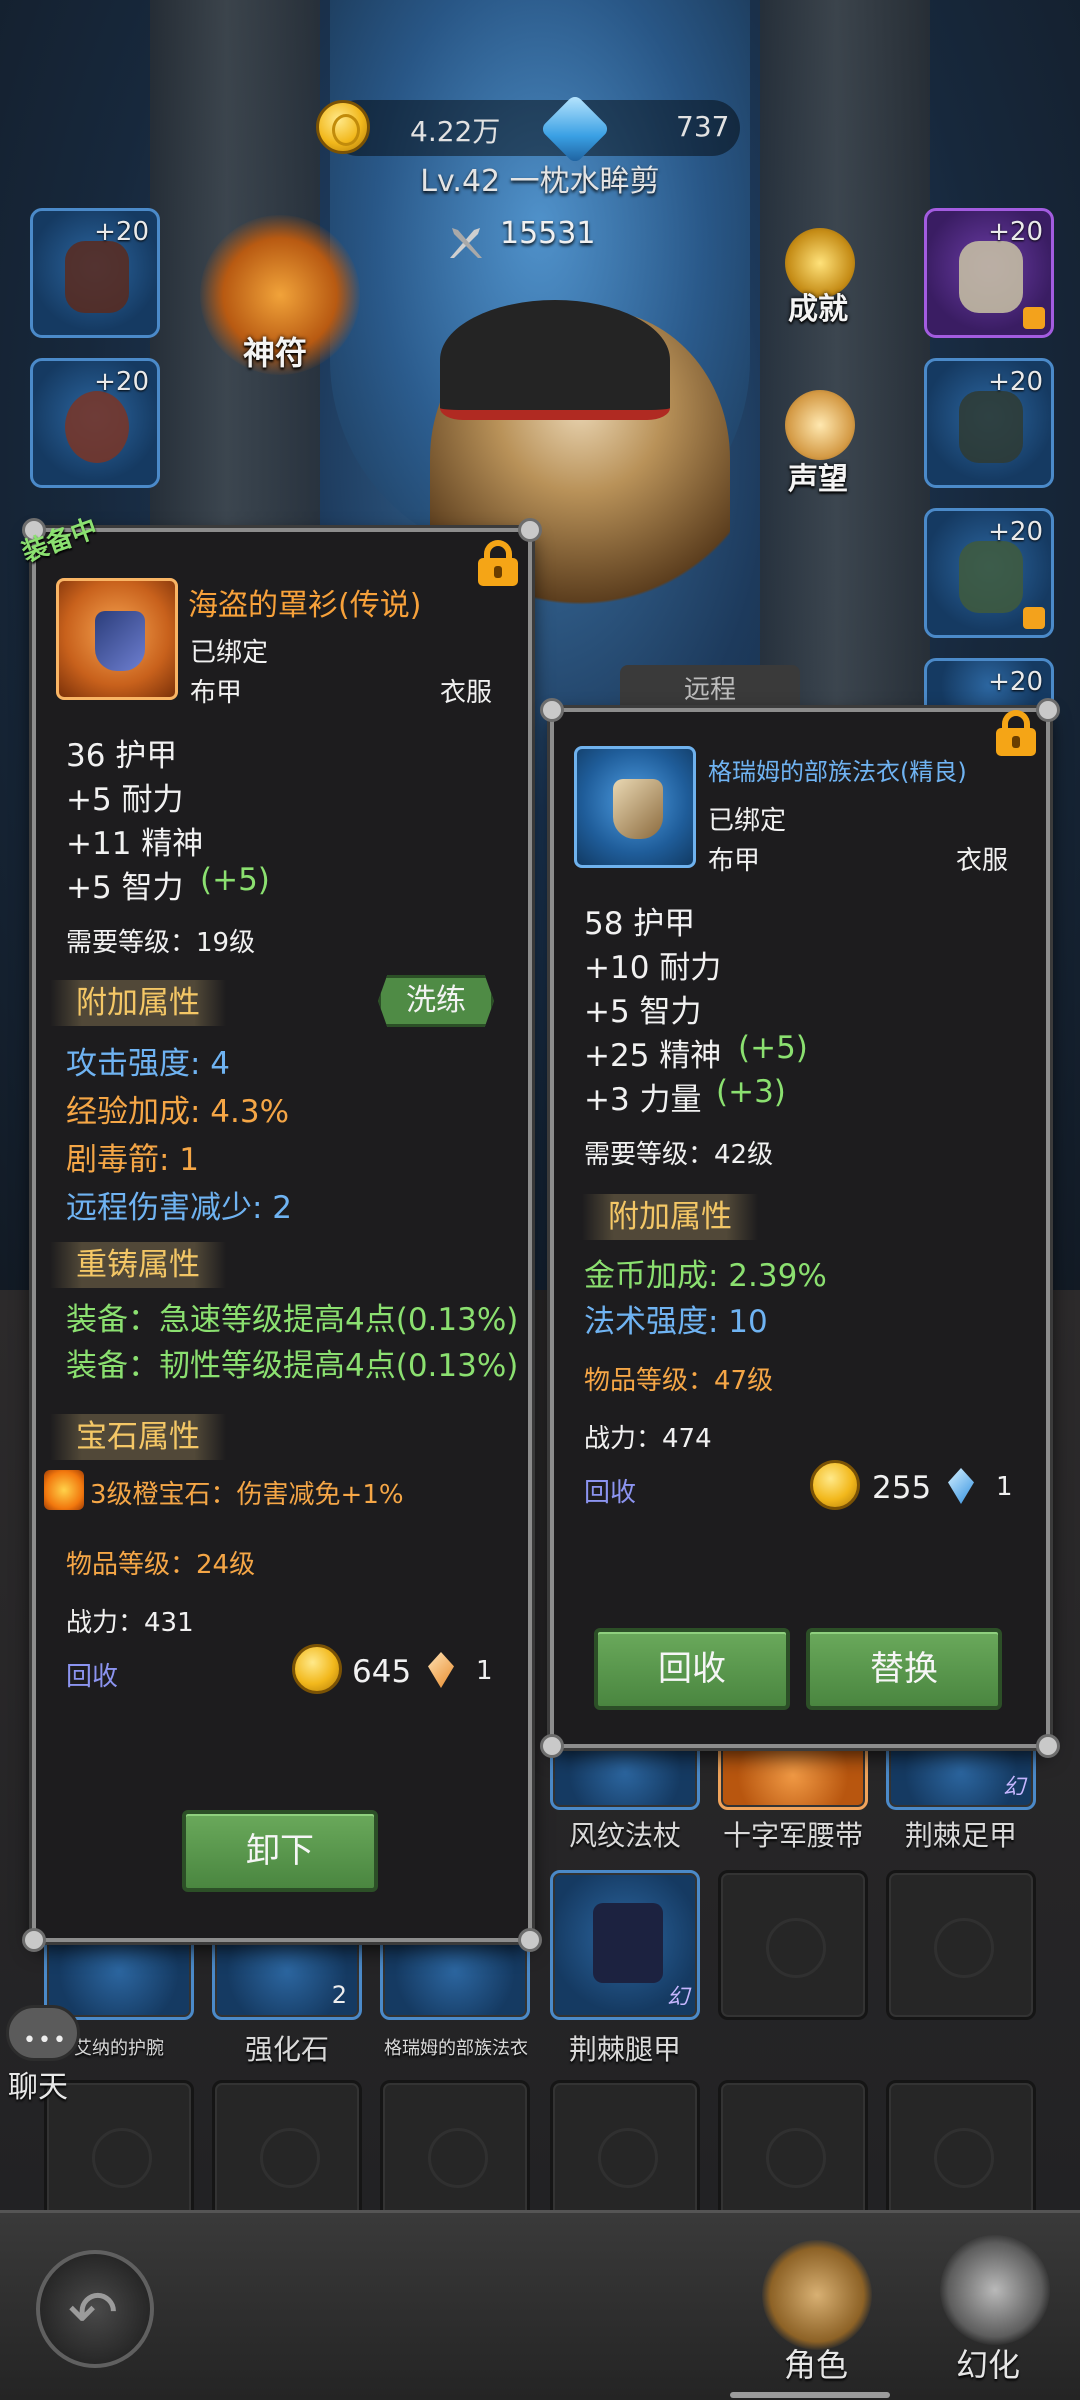 This screenshot has height=2400, width=1080. Describe the element at coordinates (624, 2049) in the screenshot. I see `bag-label-leggings: 荆棘腿甲` at that location.